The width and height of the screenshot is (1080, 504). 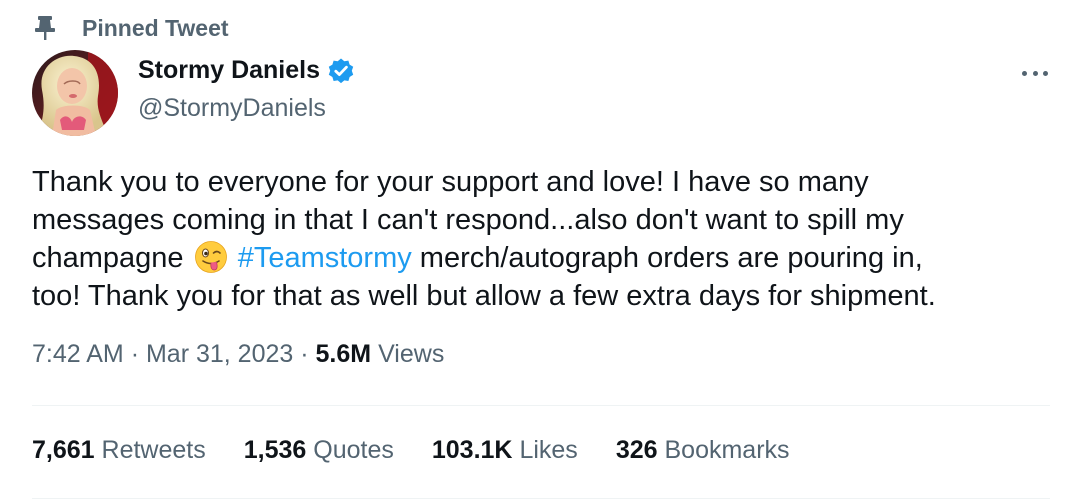 I want to click on pinned-indicator: Pinned Tweet, so click(x=131, y=28).